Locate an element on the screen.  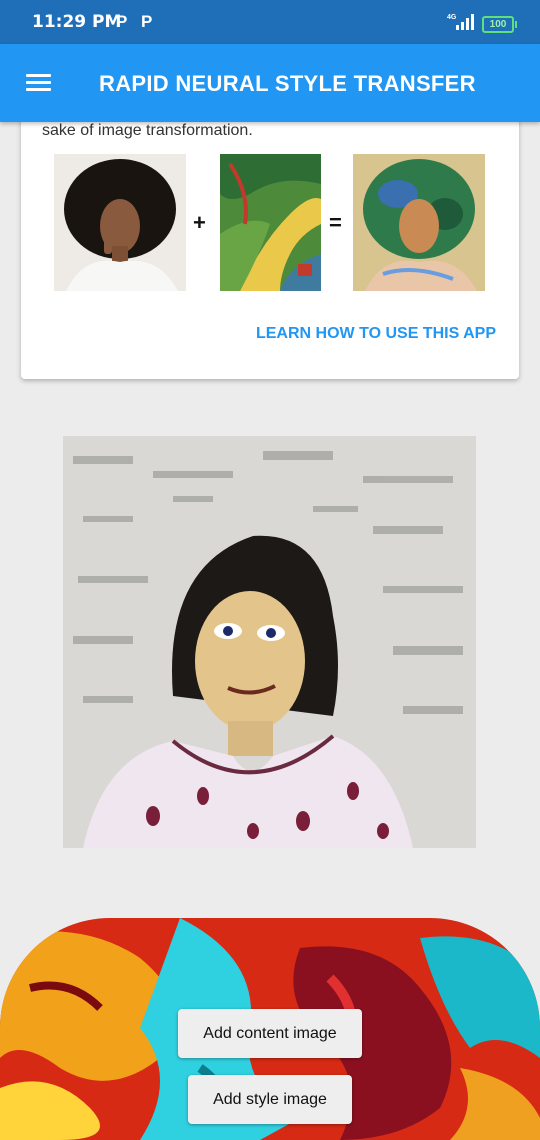
equals-symbol: = is located at coordinates (335, 222).